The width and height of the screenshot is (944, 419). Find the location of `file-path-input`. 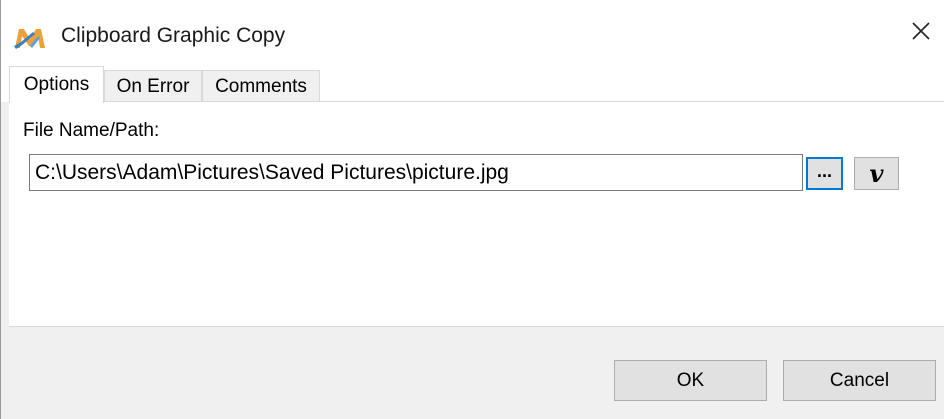

file-path-input is located at coordinates (416, 172).